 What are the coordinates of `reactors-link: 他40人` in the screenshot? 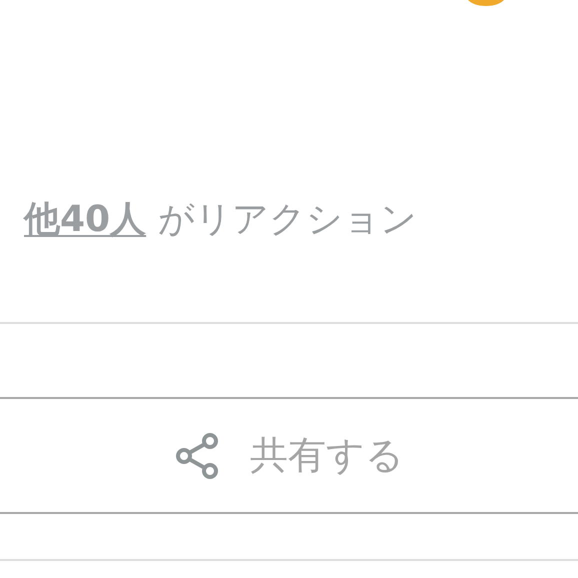 It's located at (85, 220).